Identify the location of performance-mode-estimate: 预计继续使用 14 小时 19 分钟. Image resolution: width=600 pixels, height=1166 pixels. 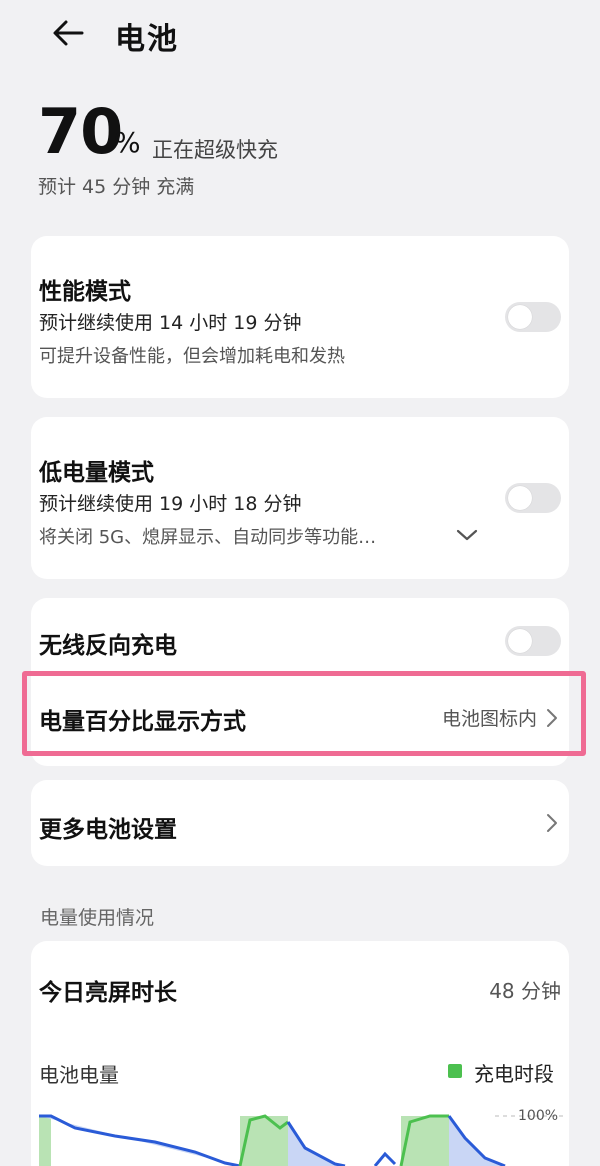
(170, 323).